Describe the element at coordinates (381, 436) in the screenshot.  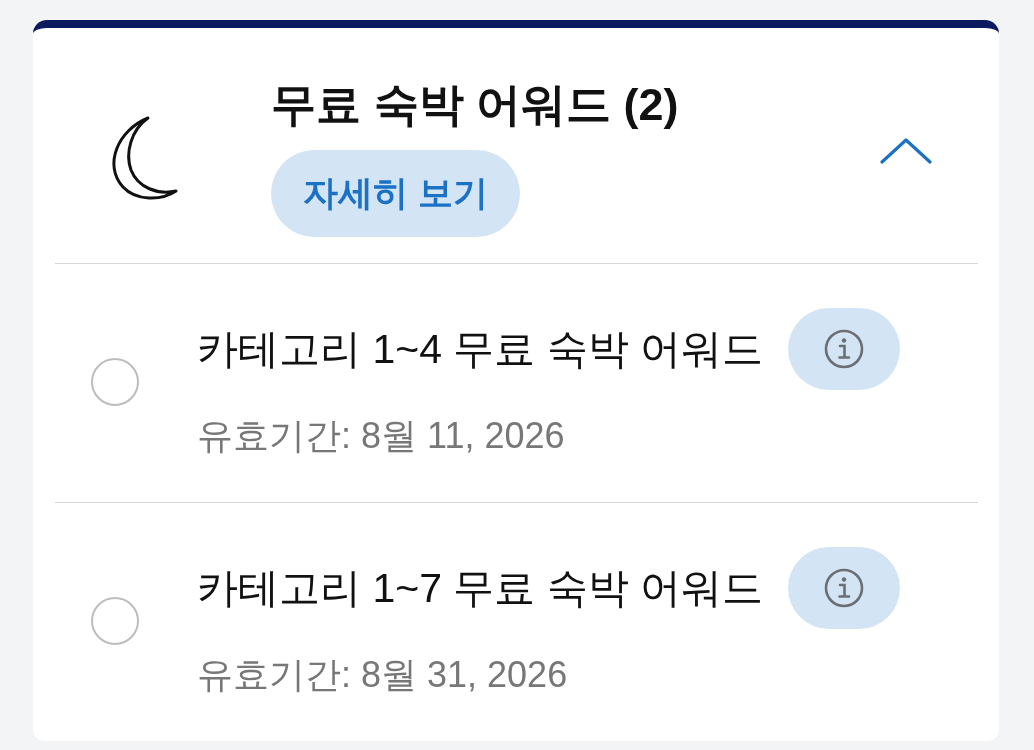
I see `validity-text: 유효기간: 8월 11, 2026` at that location.